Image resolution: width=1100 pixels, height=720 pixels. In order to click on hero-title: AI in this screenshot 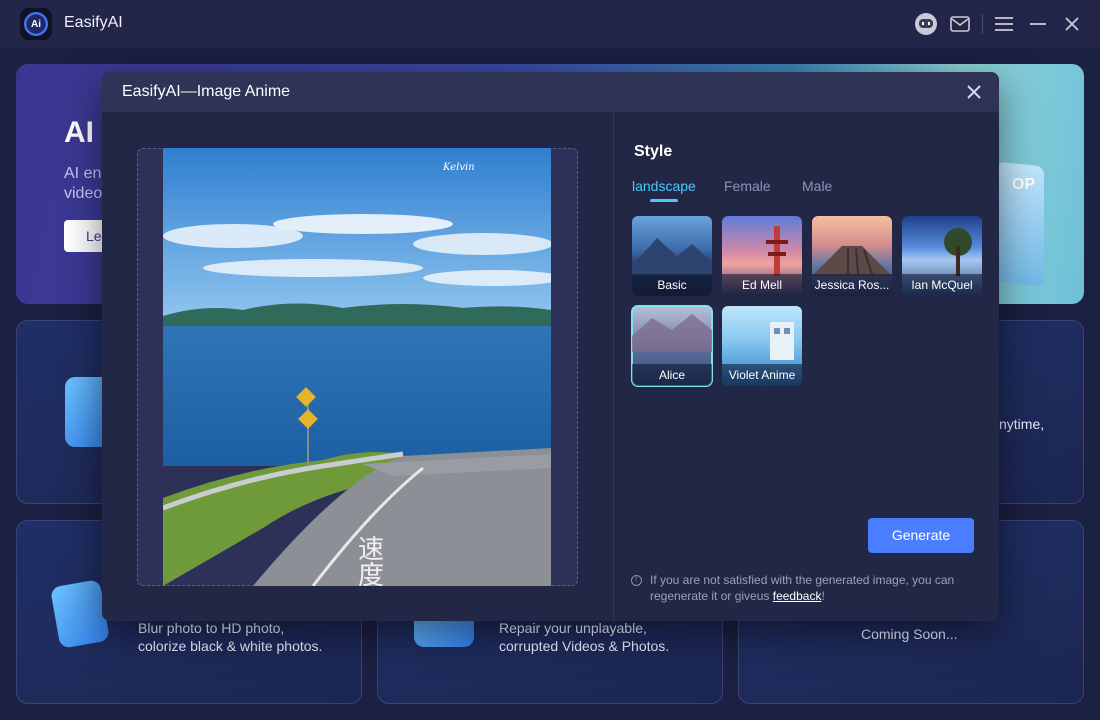, I will do `click(79, 132)`.